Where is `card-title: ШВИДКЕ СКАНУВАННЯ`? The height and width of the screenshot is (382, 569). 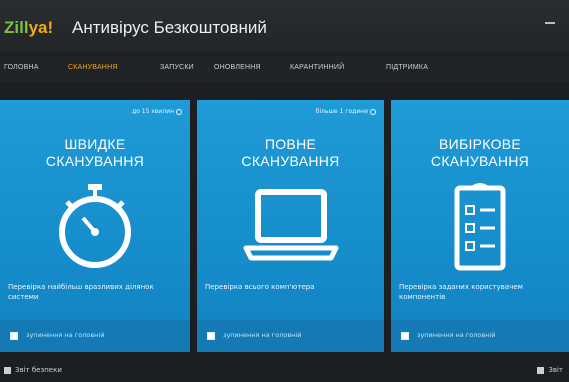
card-title: ШВИДКЕ СКАНУВАННЯ is located at coordinates (95, 153).